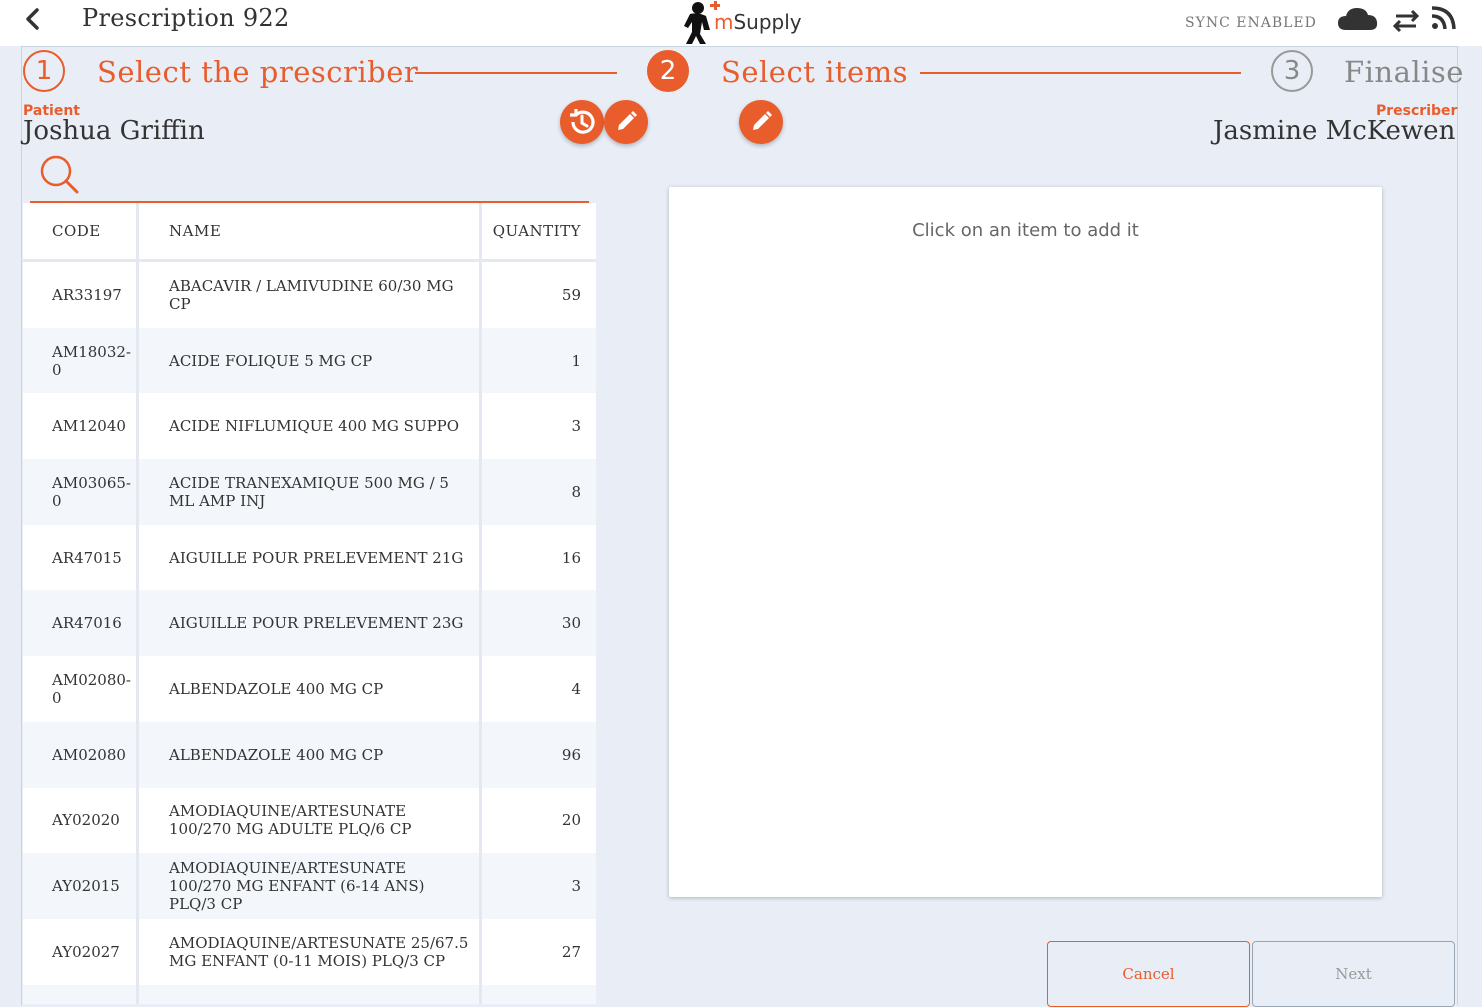  I want to click on cell-name: ACIDE NIFLUMIQUE 400 MG SUPPO, so click(310, 426).